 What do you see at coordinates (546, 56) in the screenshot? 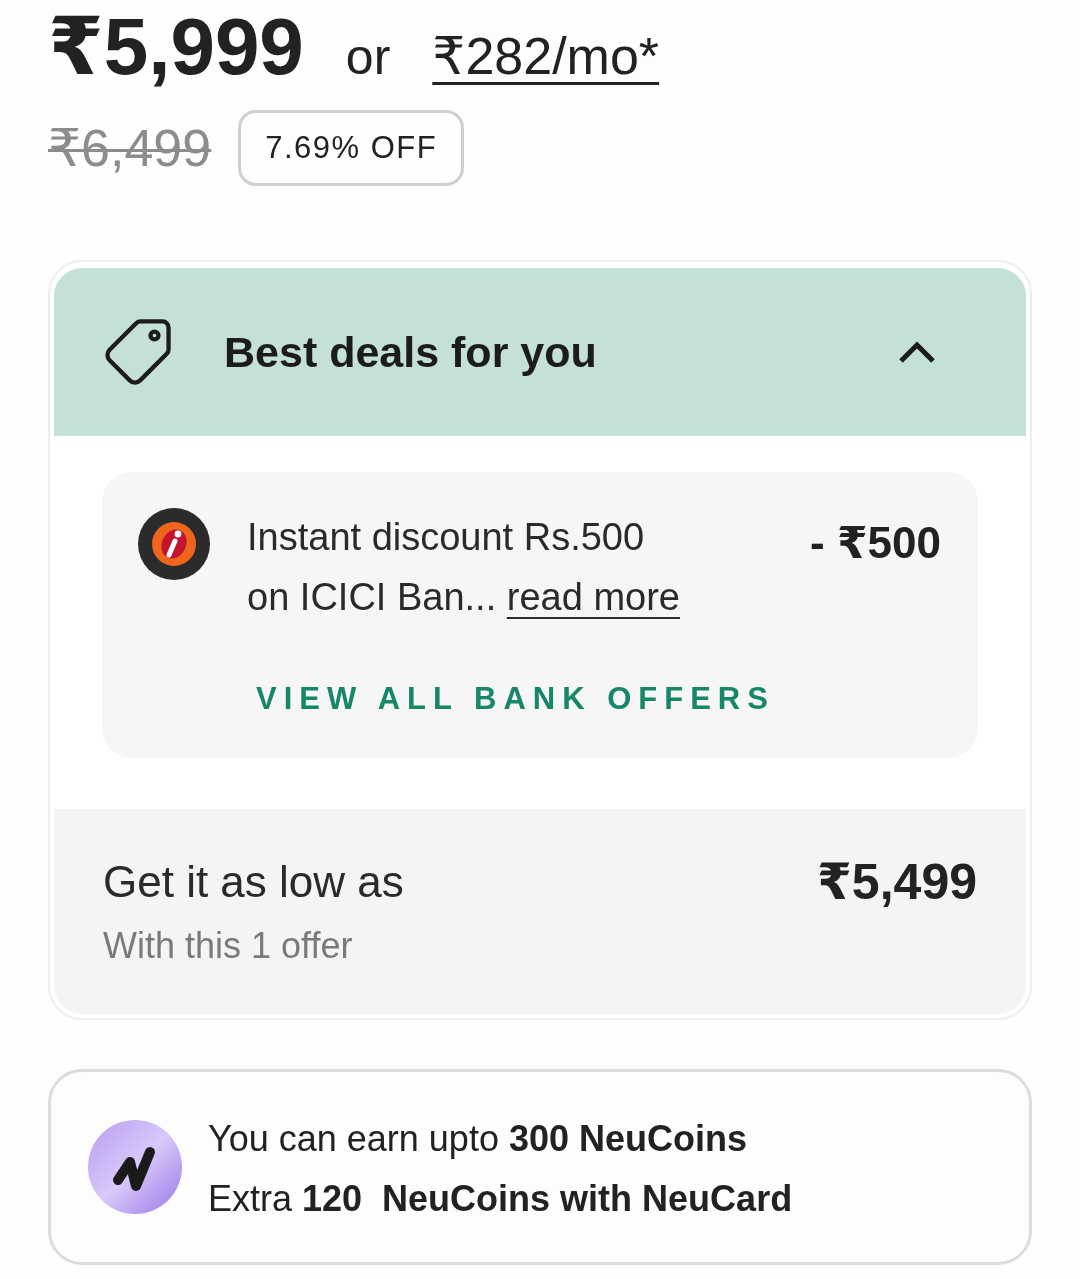
I see `emi-price-link: ₹282/mo*` at bounding box center [546, 56].